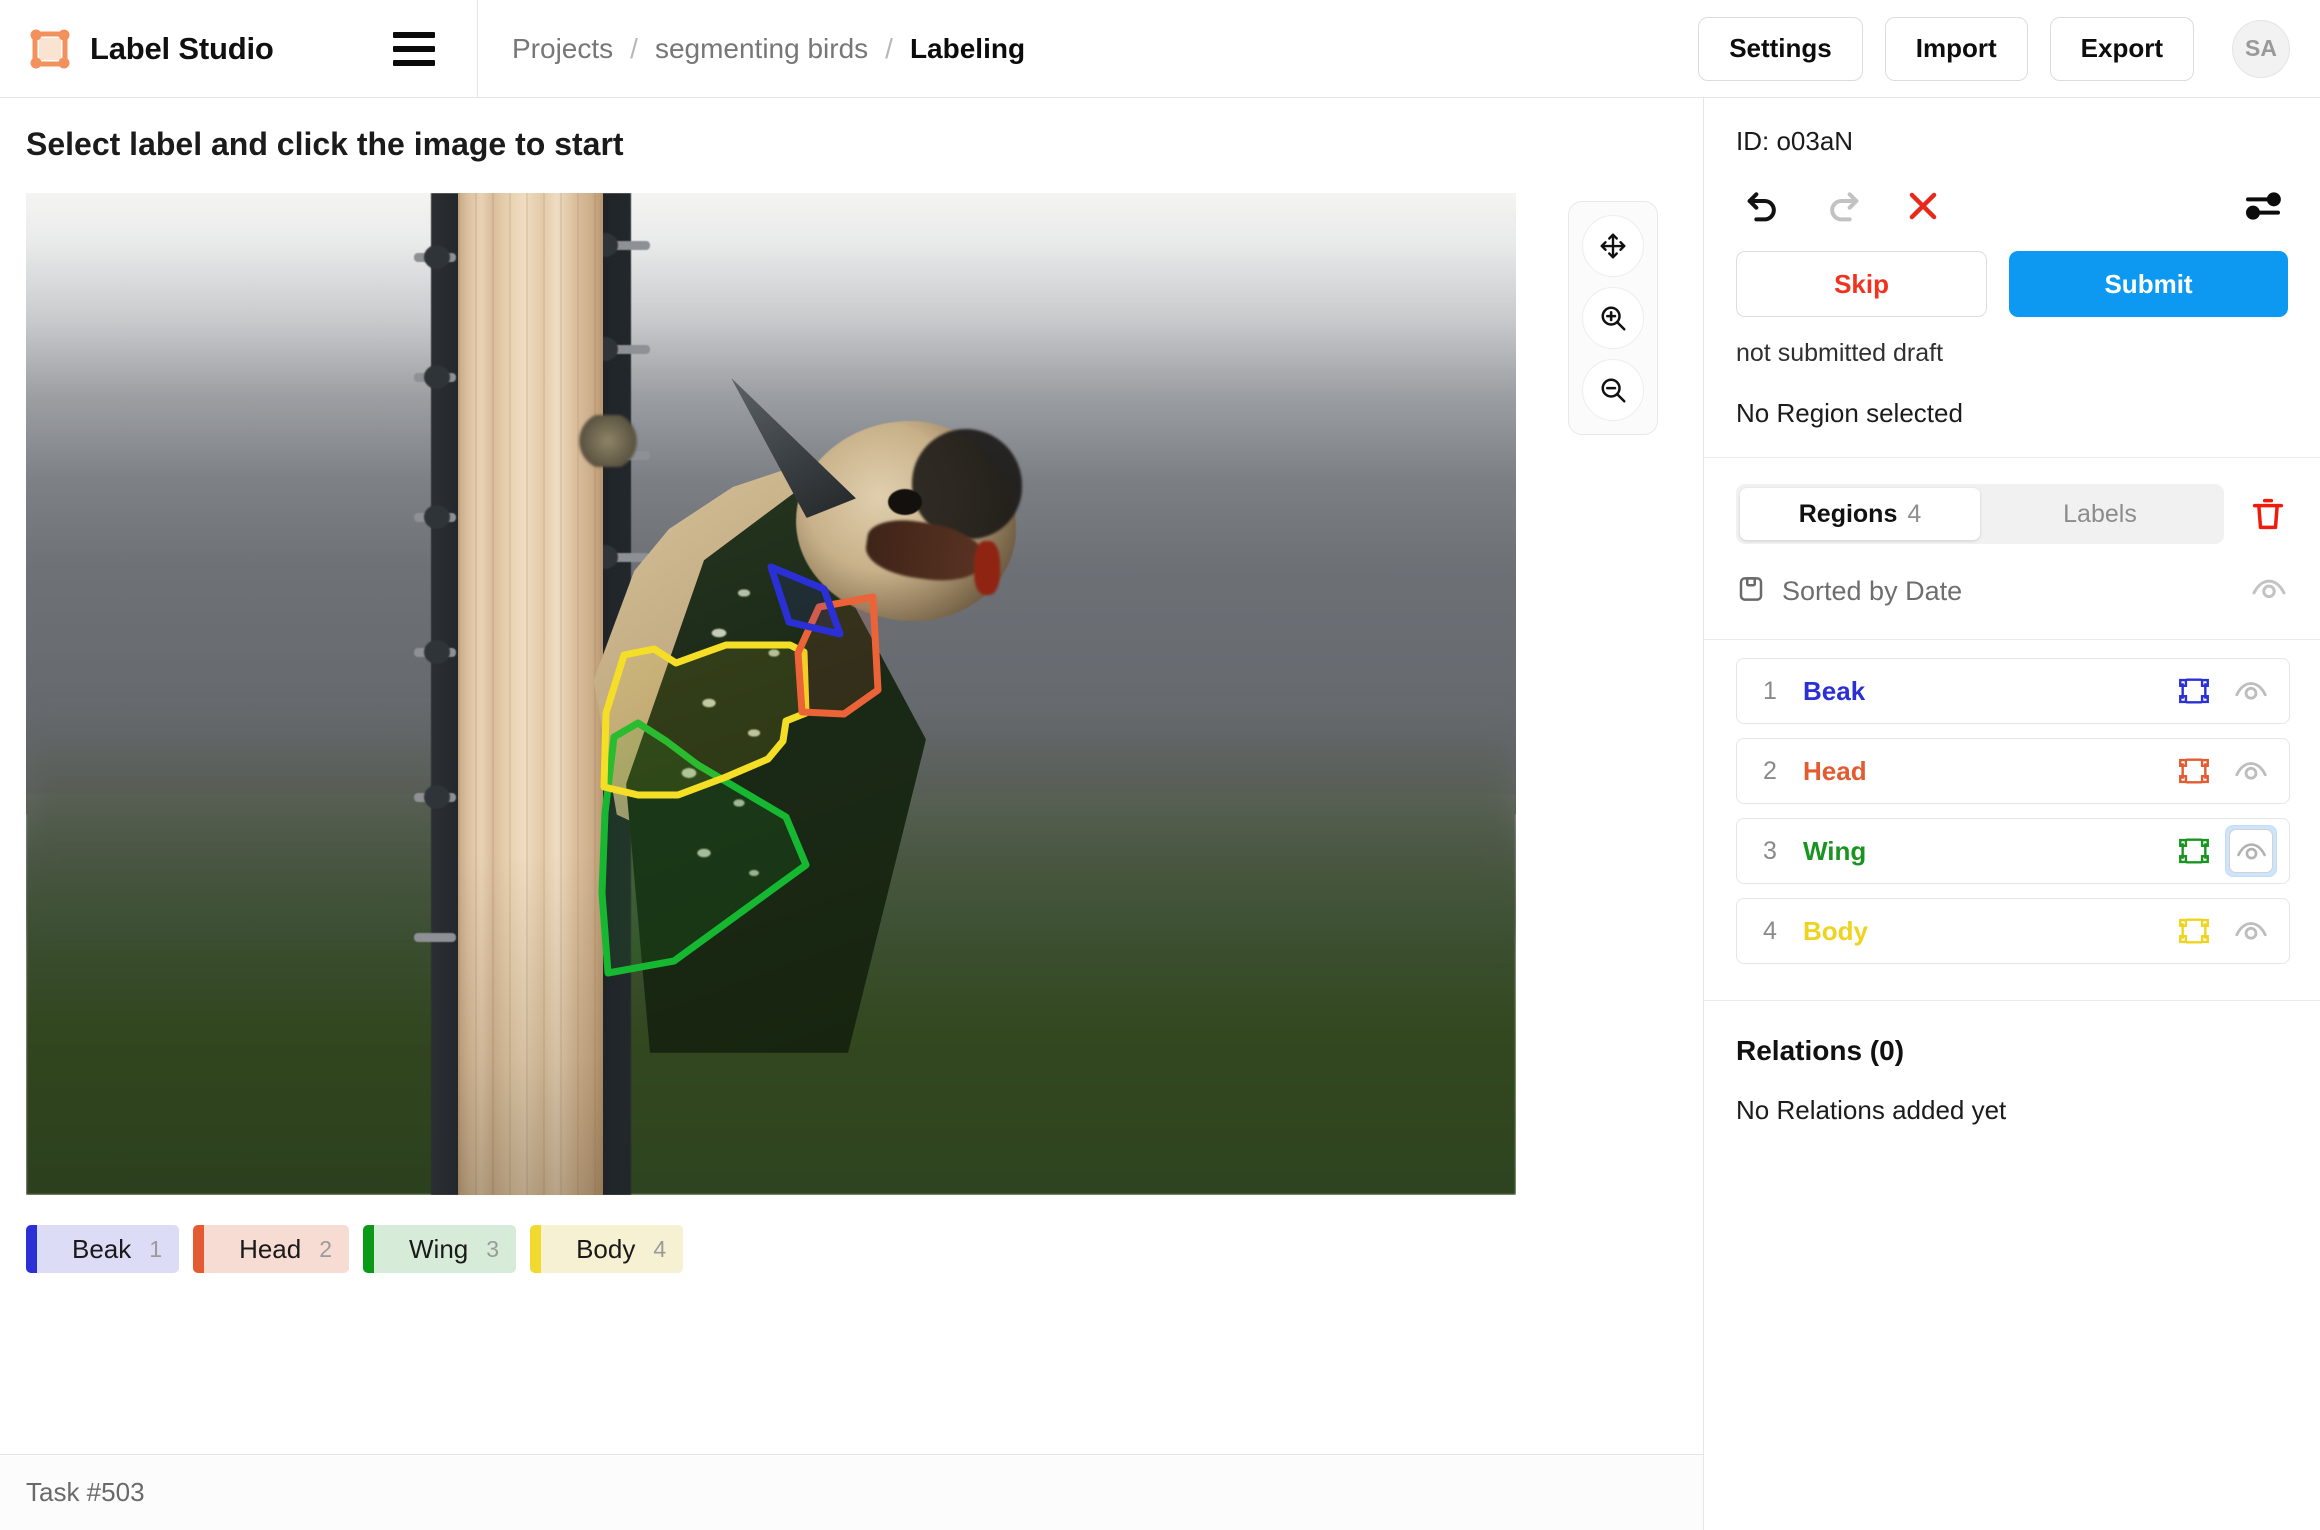 Image resolution: width=2320 pixels, height=1530 pixels. What do you see at coordinates (1835, 930) in the screenshot?
I see `region-label: Body` at bounding box center [1835, 930].